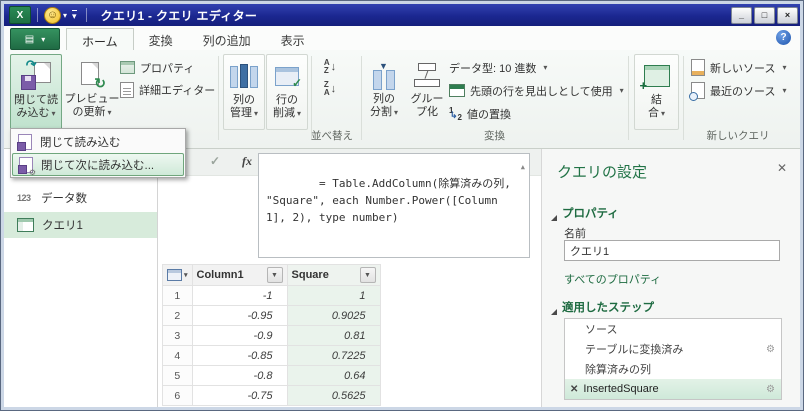 This screenshot has height=411, width=804. What do you see at coordinates (98, 141) in the screenshot?
I see `menu-item-close-and-load: 閉じて読み込む` at bounding box center [98, 141].